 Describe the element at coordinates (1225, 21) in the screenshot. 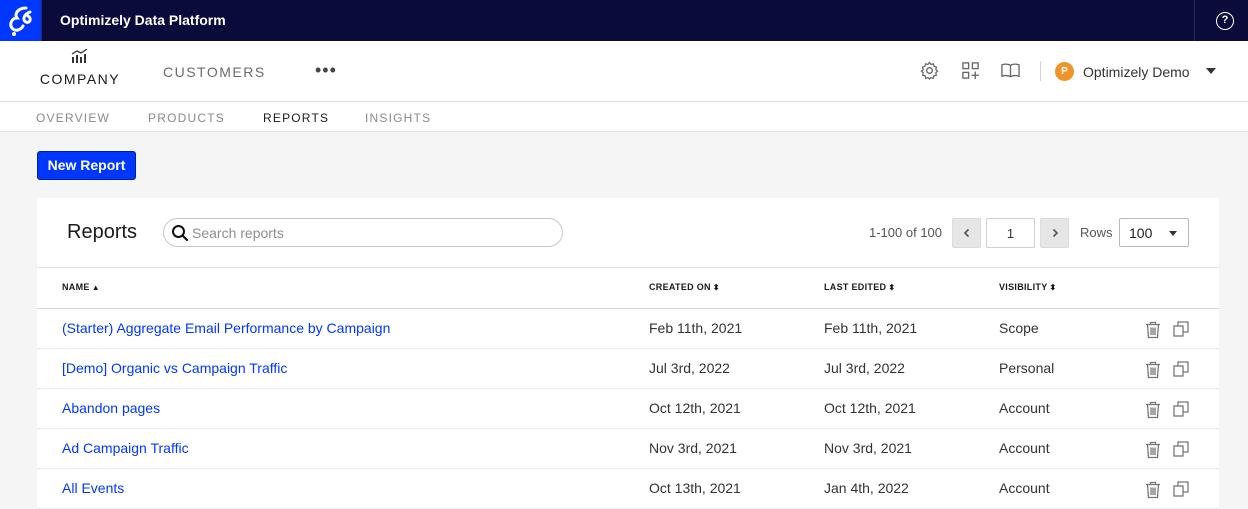

I see `help-icon: ?` at that location.